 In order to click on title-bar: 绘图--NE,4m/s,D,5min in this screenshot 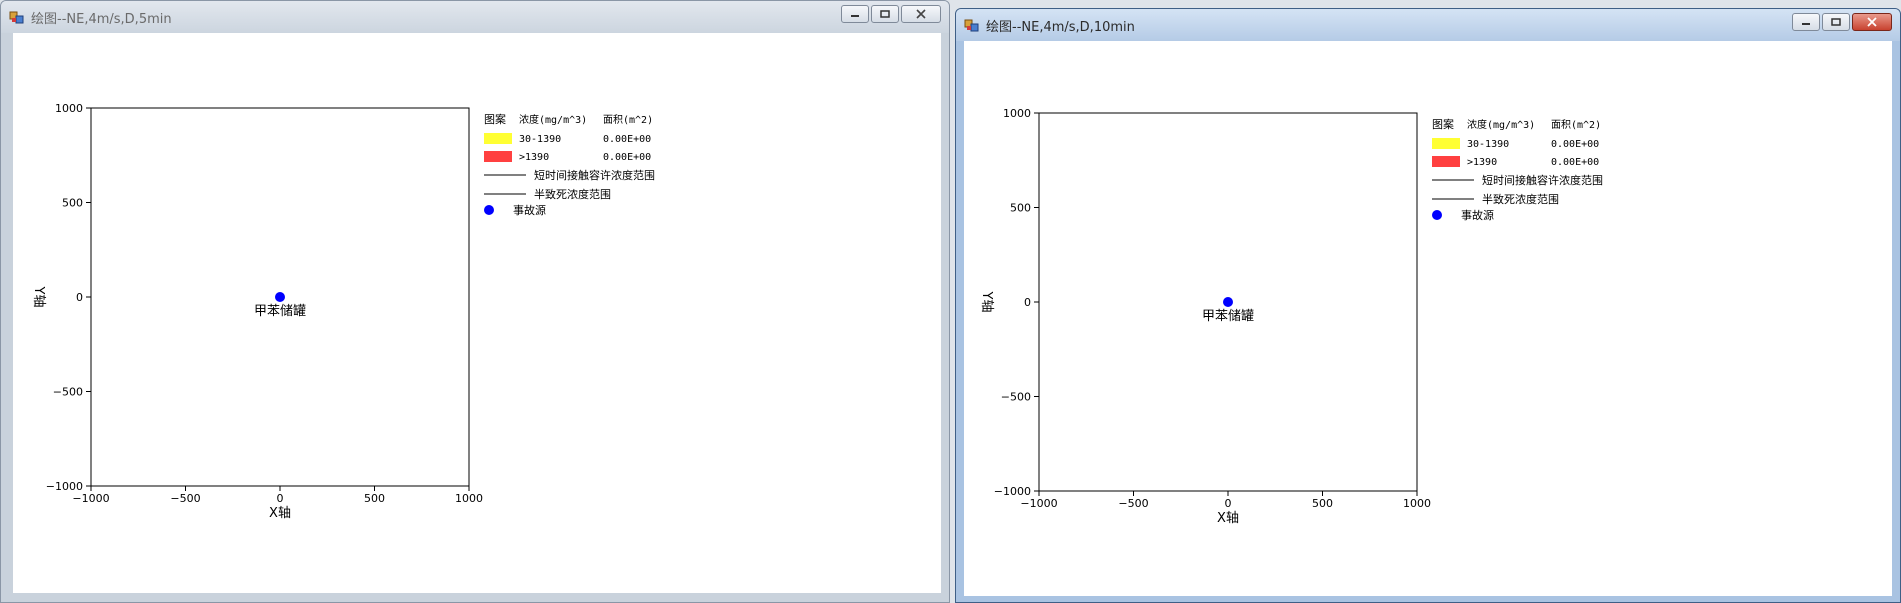, I will do `click(475, 17)`.